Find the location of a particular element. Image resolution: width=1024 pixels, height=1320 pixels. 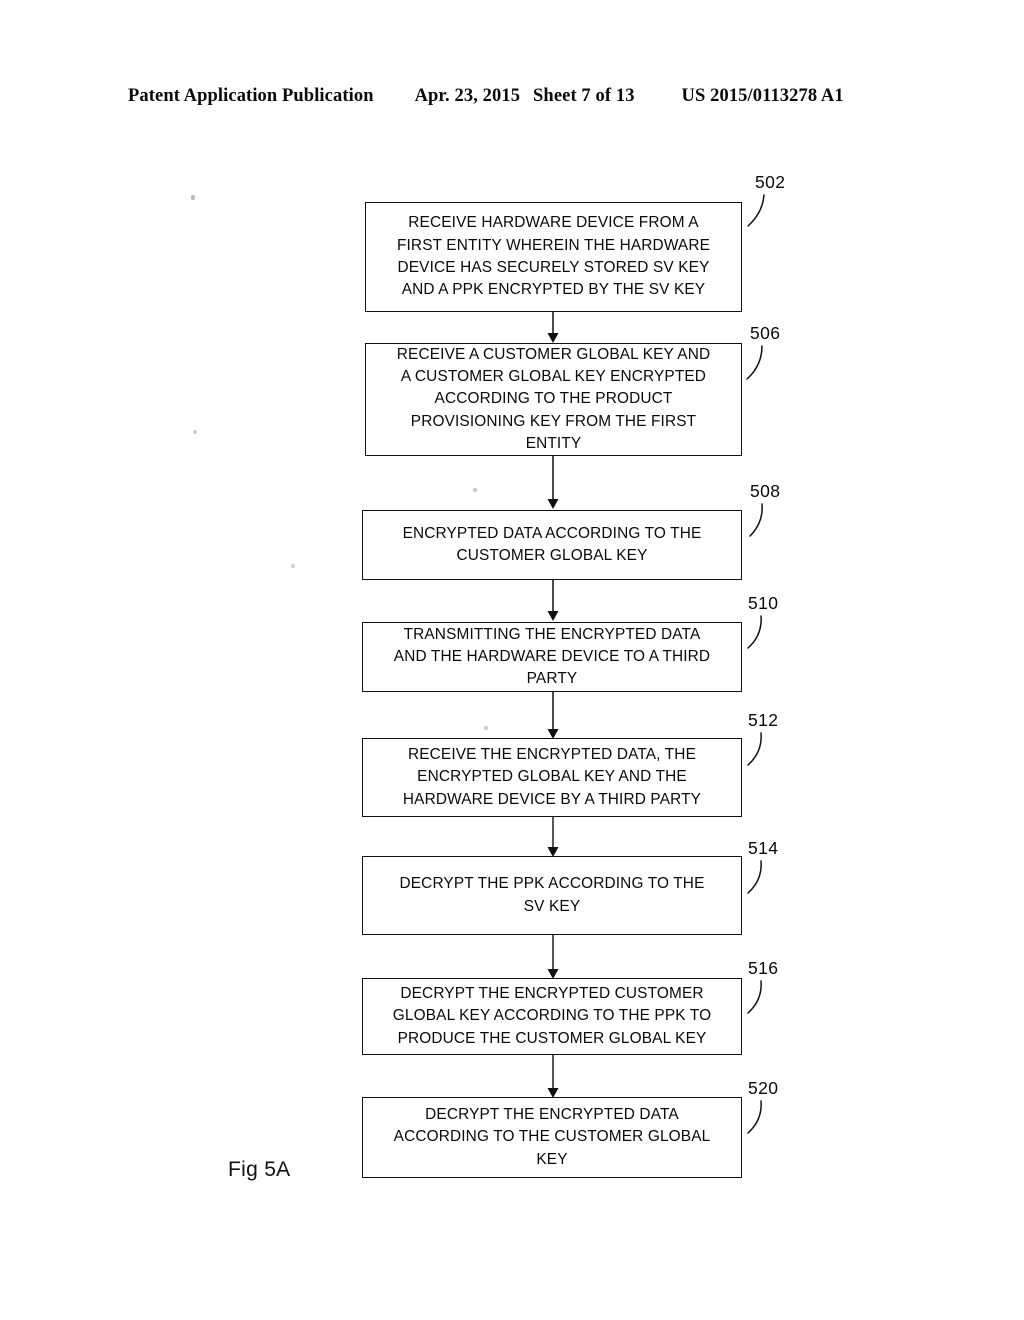

flowchart-step-514-text: DECRYPT THE PPK ACCORDING TO THE SV KEY is located at coordinates (552, 895).